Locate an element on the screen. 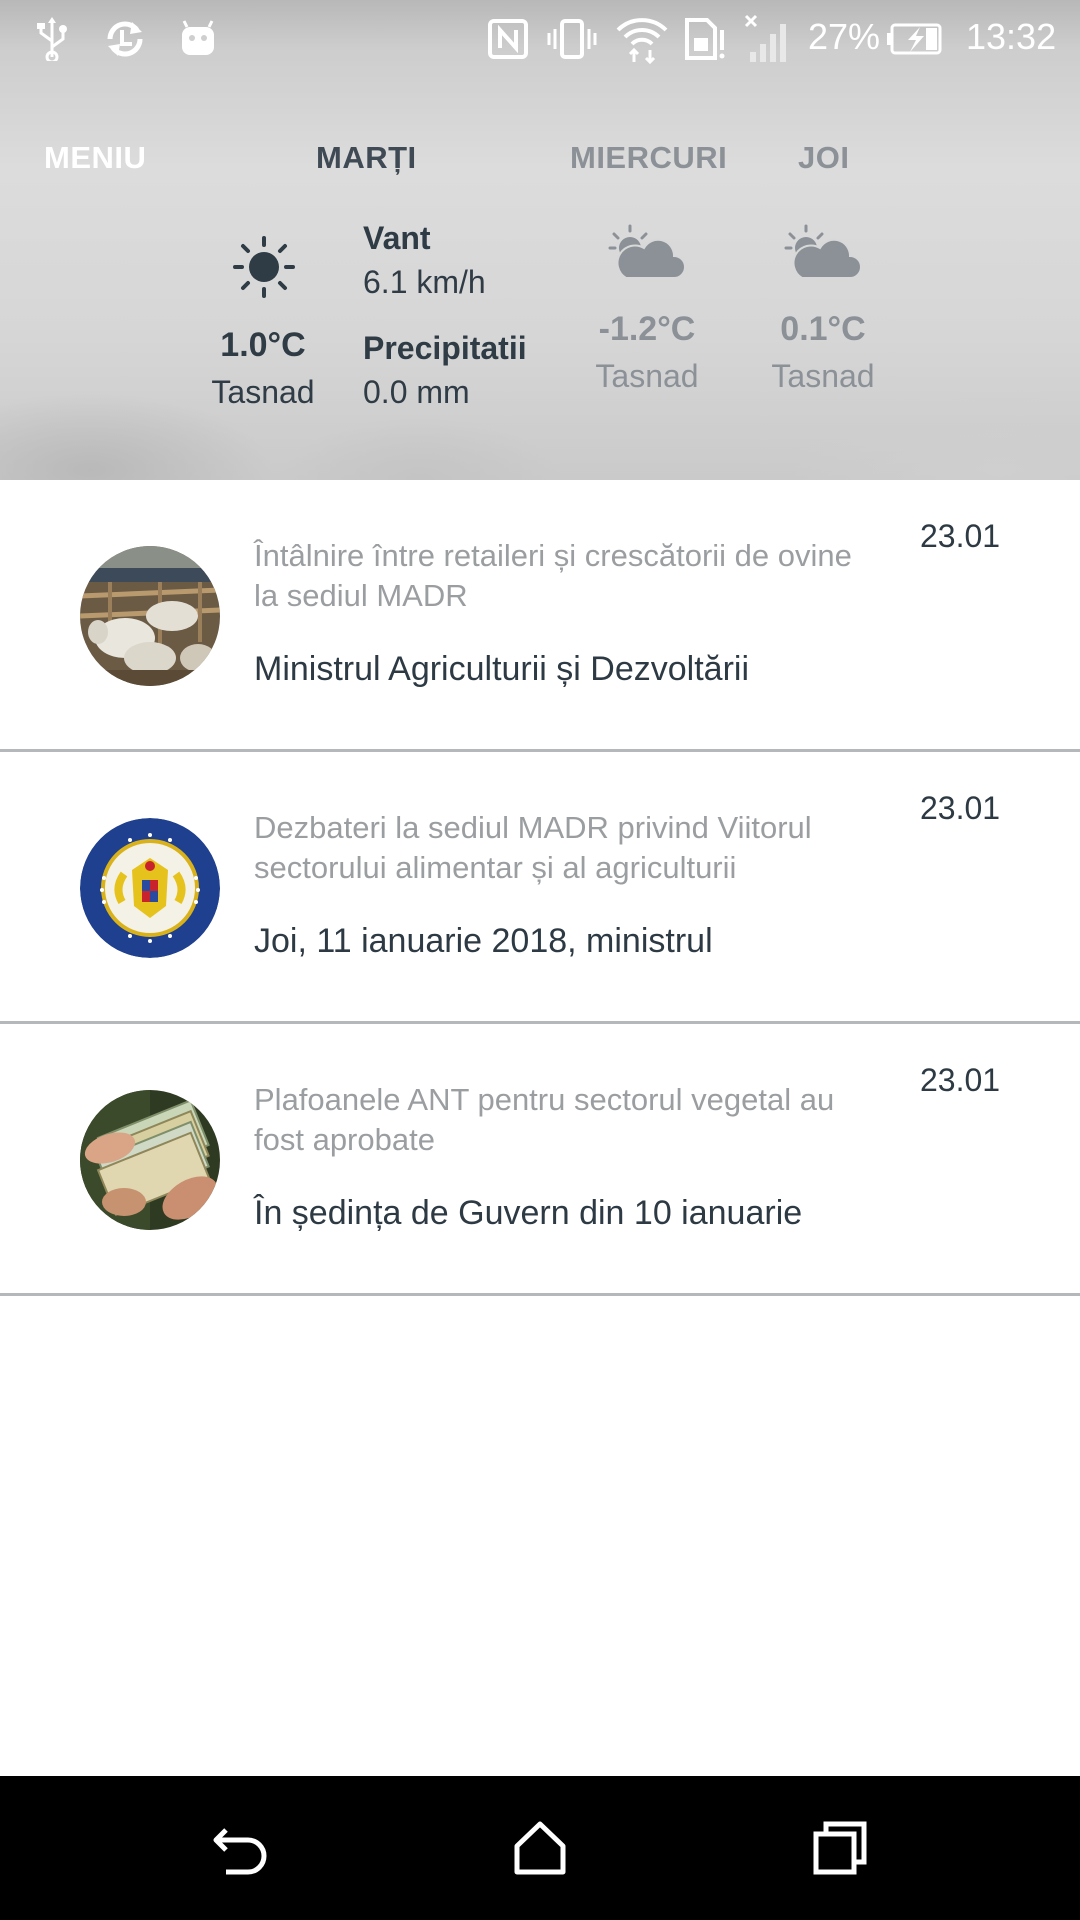 Image resolution: width=1080 pixels, height=1920 pixels. sim-alert-icon is located at coordinates (705, 39).